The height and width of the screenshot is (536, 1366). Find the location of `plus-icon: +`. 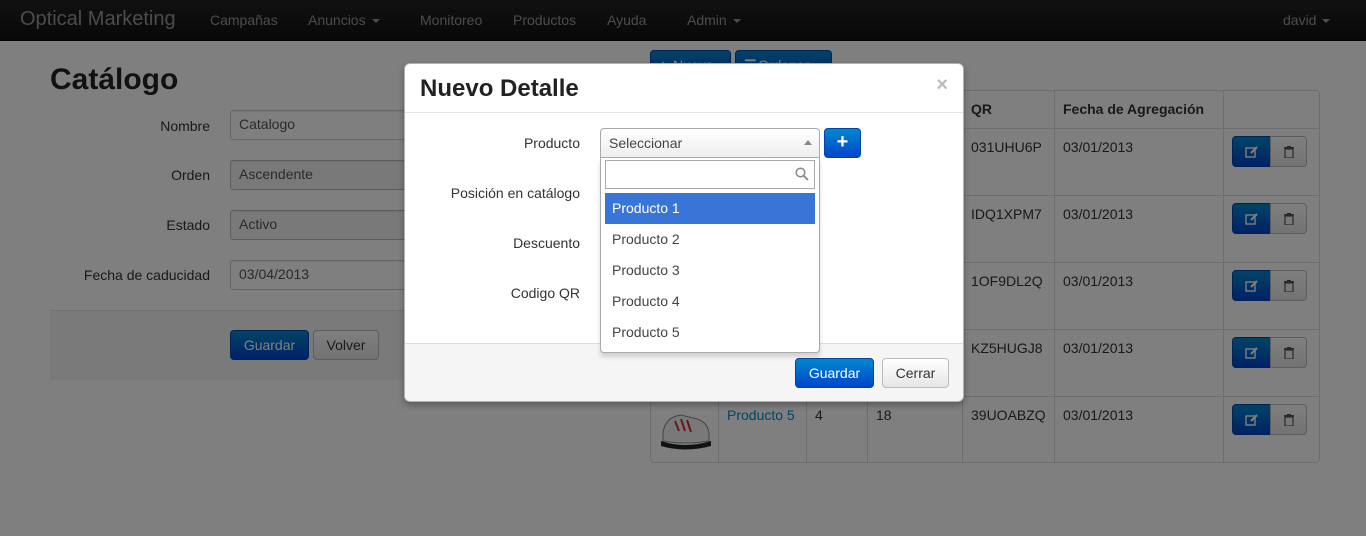

plus-icon: + is located at coordinates (842, 142).